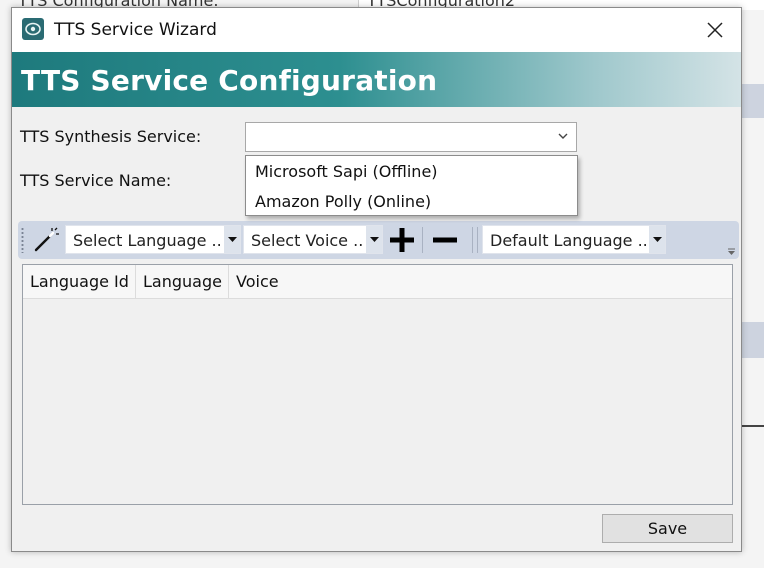  What do you see at coordinates (307, 240) in the screenshot?
I see `select-voice-text: Select Voice ..` at bounding box center [307, 240].